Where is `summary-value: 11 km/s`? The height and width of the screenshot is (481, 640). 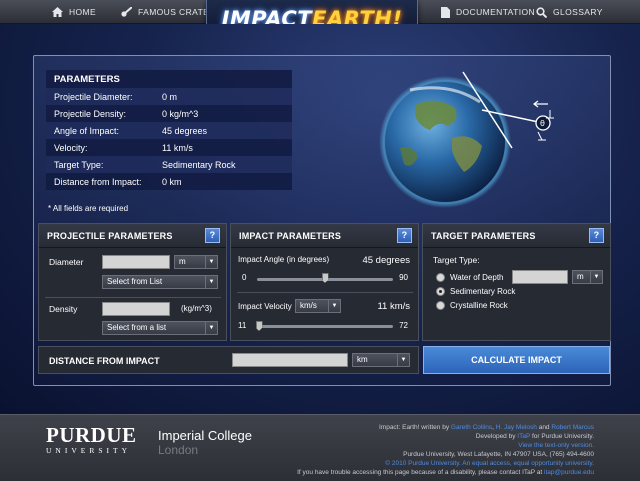
summary-value: 11 km/s is located at coordinates (177, 147).